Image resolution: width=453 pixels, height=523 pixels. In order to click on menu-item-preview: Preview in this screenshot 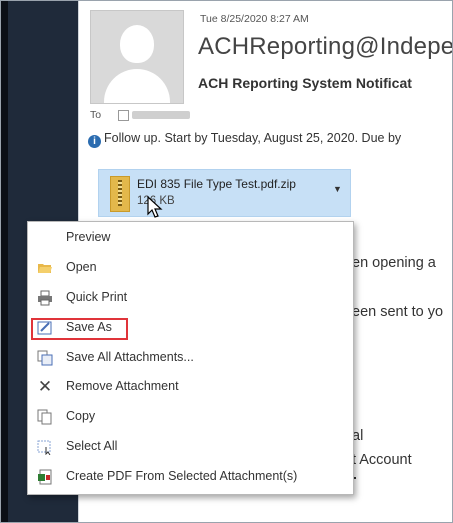, I will do `click(190, 238)`.